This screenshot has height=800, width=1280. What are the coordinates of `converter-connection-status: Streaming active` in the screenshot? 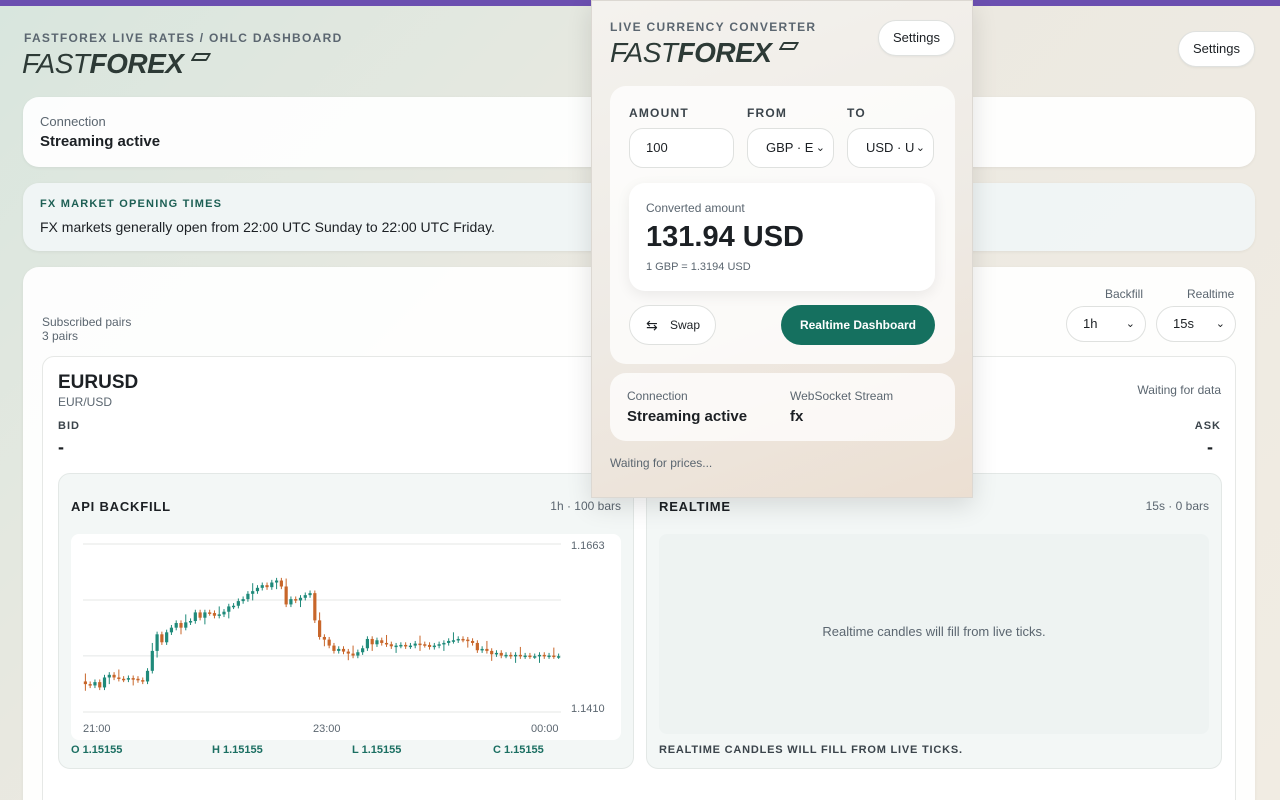 It's located at (687, 416).